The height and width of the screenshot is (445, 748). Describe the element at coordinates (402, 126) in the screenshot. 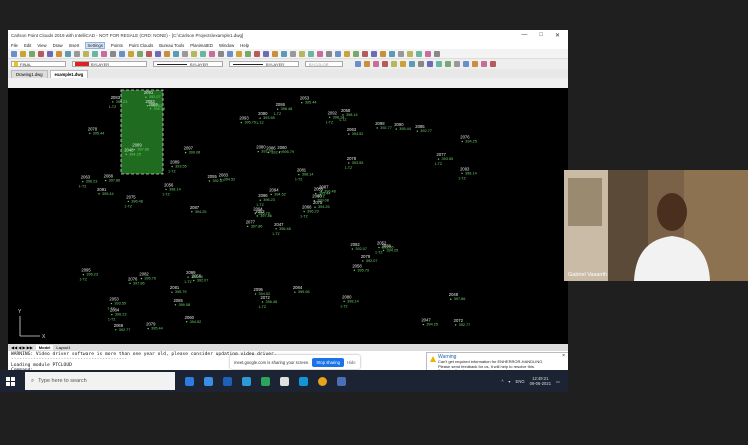

I see `survey-point: 2090395.44` at that location.